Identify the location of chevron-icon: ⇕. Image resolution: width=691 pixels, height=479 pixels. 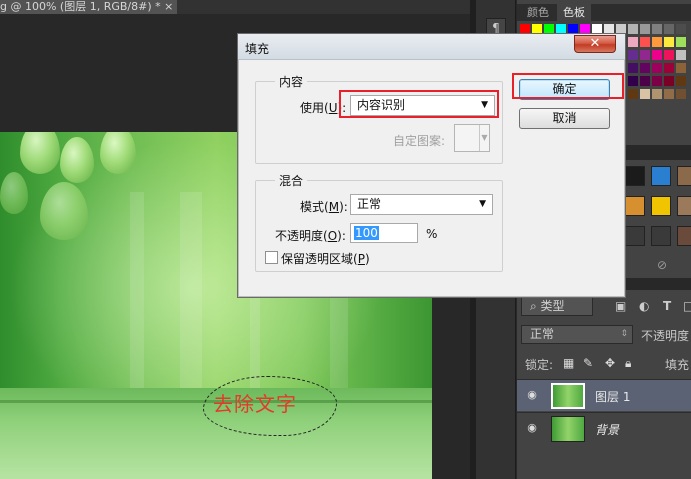
(624, 334).